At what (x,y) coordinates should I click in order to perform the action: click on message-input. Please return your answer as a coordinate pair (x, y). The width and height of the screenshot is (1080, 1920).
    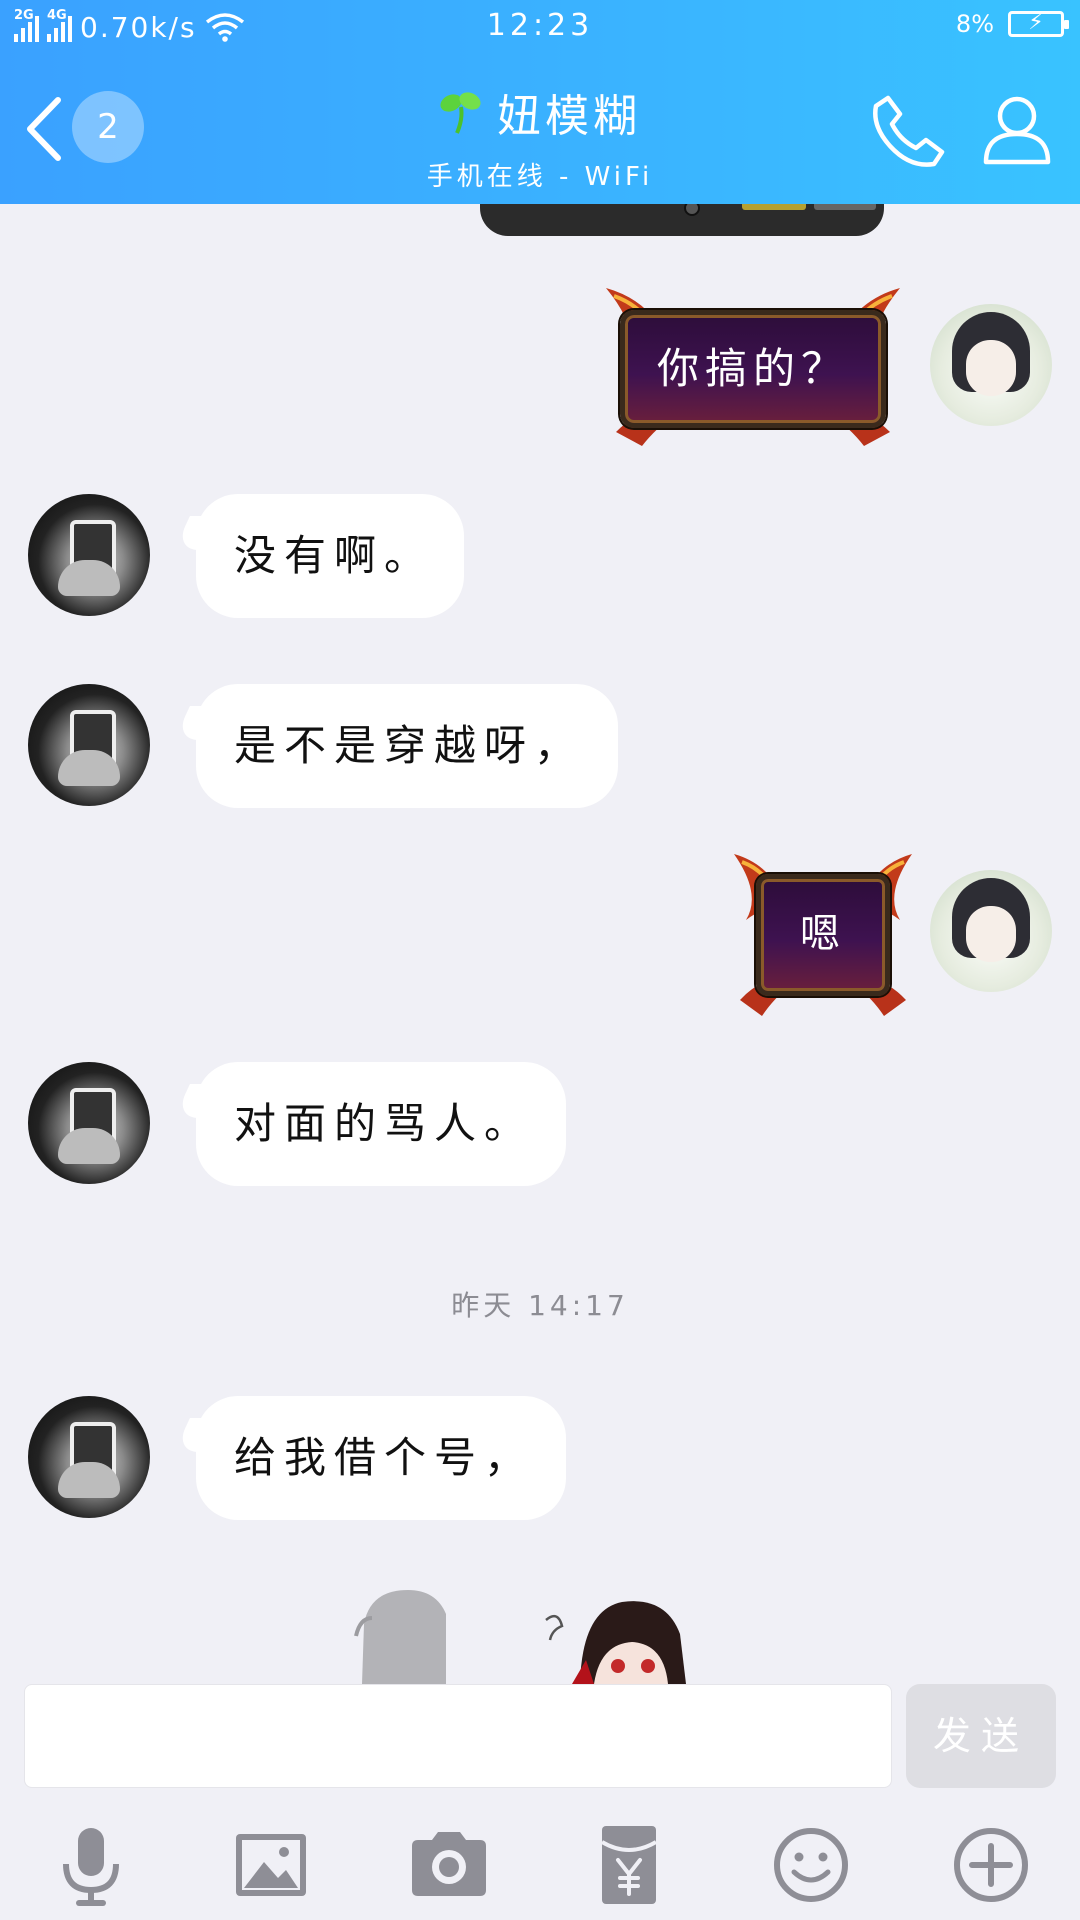
    Looking at the image, I should click on (458, 1736).